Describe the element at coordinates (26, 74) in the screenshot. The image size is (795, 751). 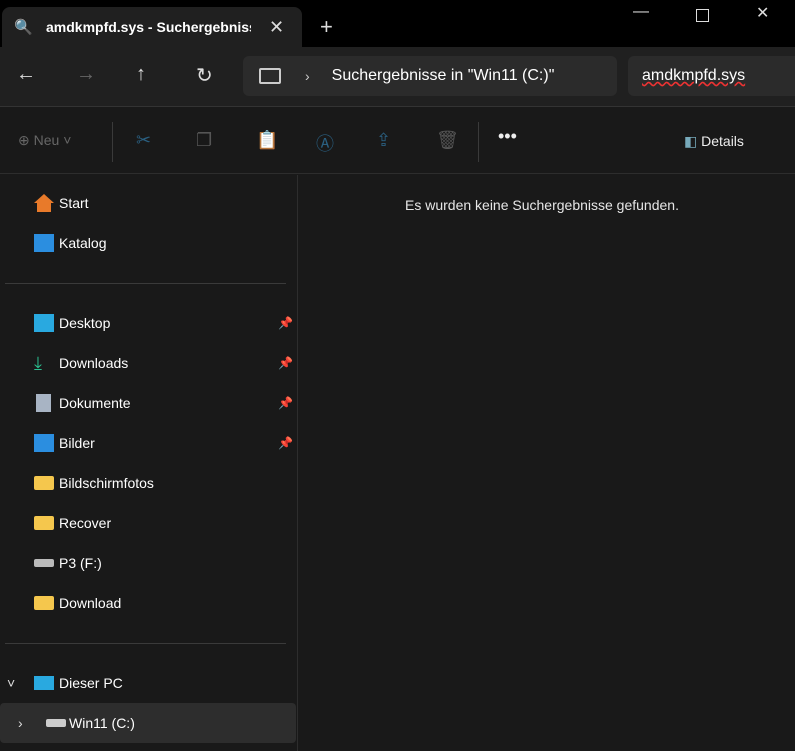
I see `back-button: ←` at that location.